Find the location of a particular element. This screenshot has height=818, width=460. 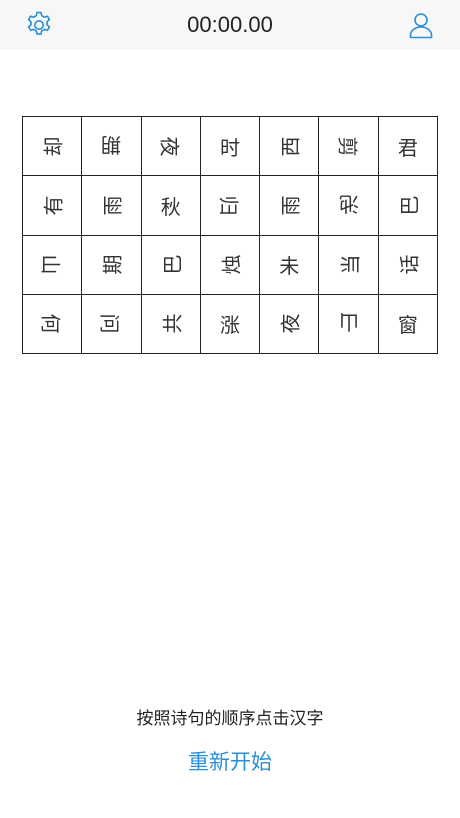

grid-cell: 有 is located at coordinates (53, 206).